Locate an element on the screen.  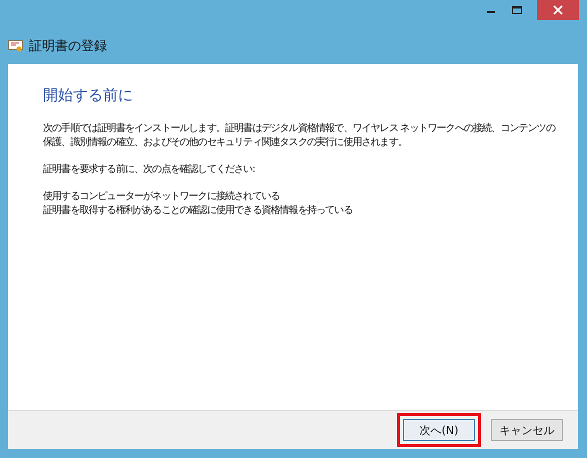
cancel-button: キャンセル is located at coordinates (527, 430).